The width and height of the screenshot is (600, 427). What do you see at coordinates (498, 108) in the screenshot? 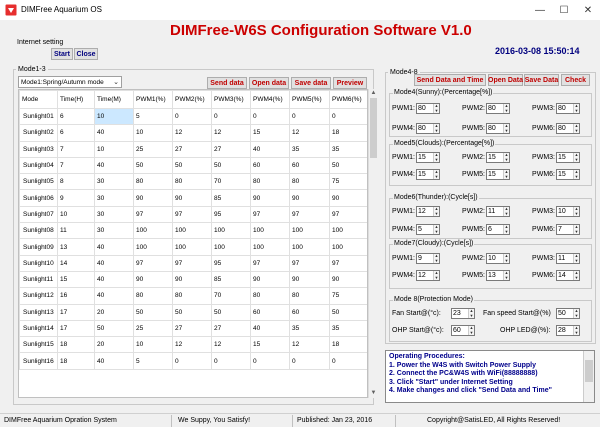
I see `mode4-pwm-input: 80 ▲ ▼` at bounding box center [498, 108].